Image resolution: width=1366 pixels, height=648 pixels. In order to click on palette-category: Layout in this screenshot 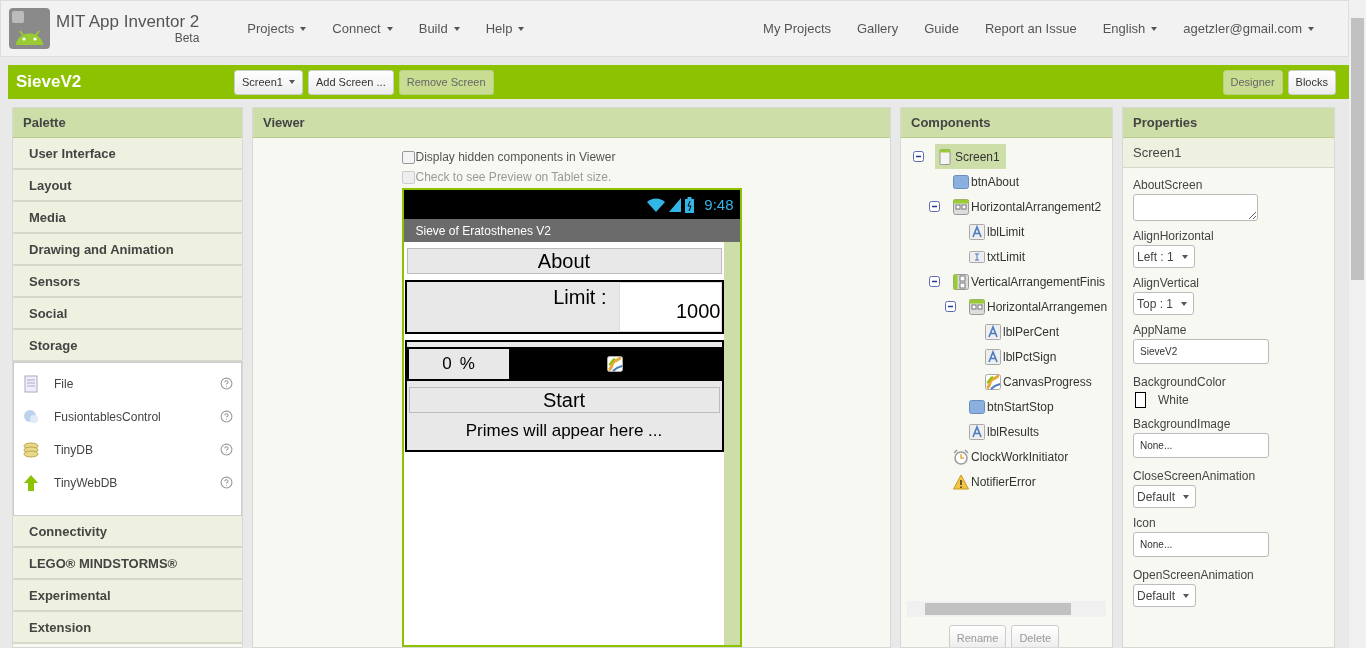, I will do `click(127, 186)`.